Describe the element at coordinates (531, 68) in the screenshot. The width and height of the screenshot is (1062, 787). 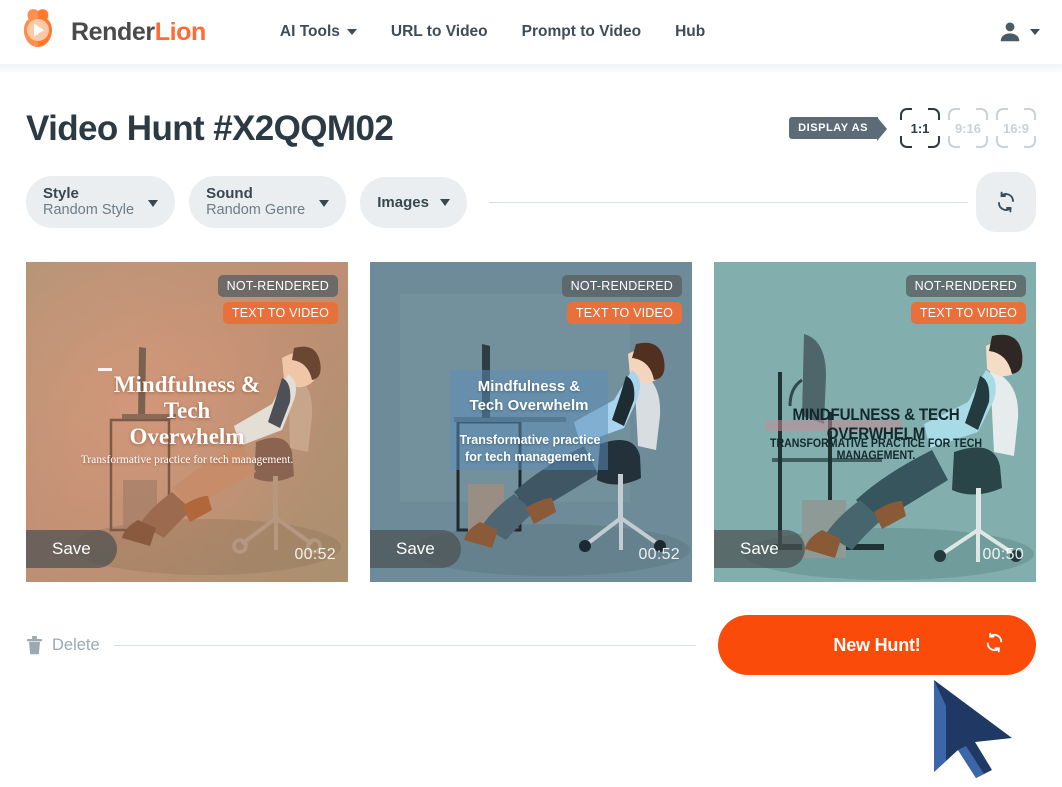
I see `header-shadow-band` at that location.